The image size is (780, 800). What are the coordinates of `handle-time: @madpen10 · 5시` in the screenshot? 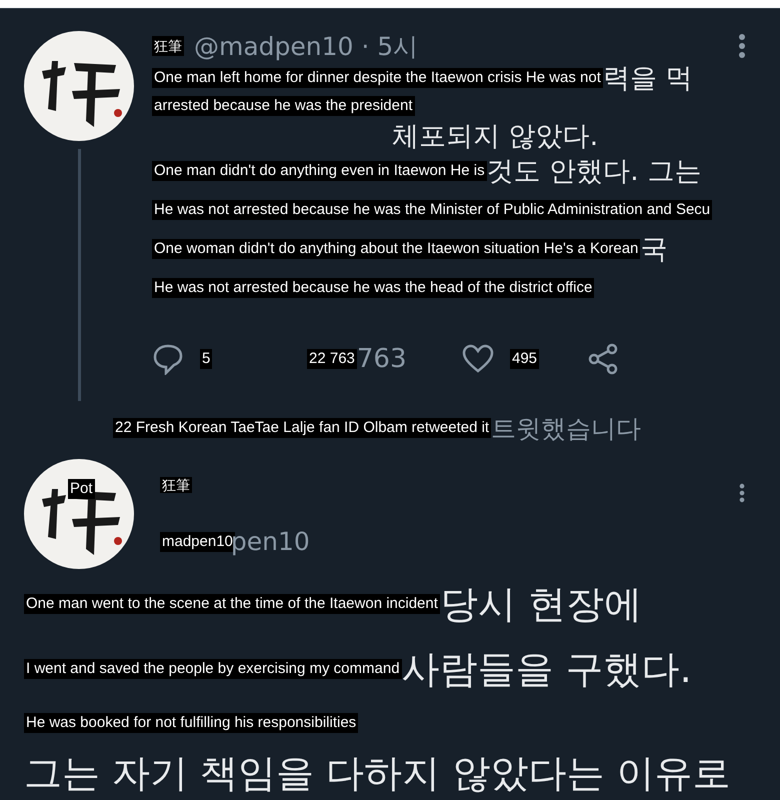 It's located at (306, 46).